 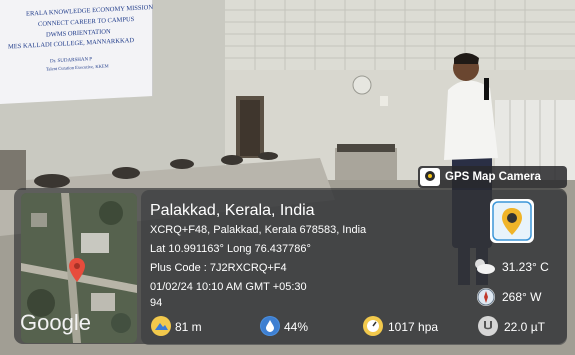 What do you see at coordinates (77, 270) in the screenshot?
I see `location-pin-icon` at bounding box center [77, 270].